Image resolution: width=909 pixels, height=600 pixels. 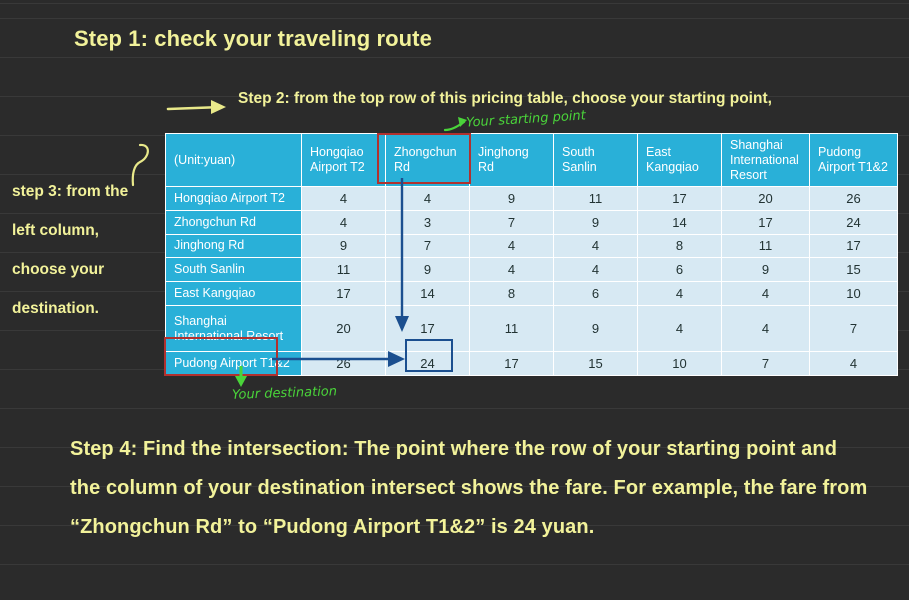 I want to click on cell-1-6: 24, so click(x=853, y=222).